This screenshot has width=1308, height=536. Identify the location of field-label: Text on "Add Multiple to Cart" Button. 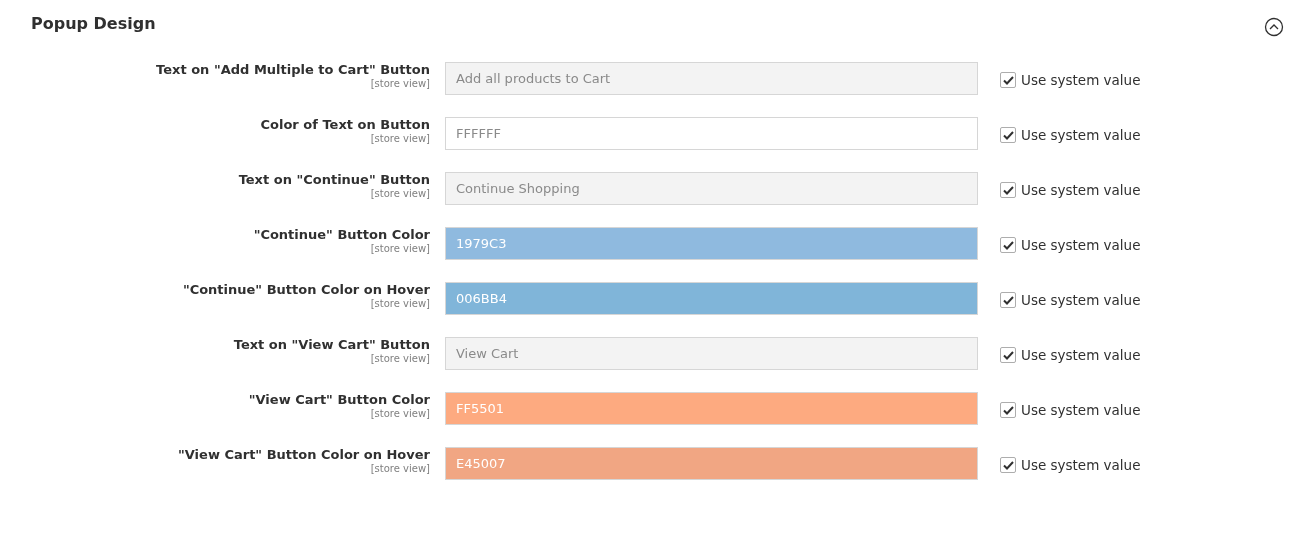
(292, 70).